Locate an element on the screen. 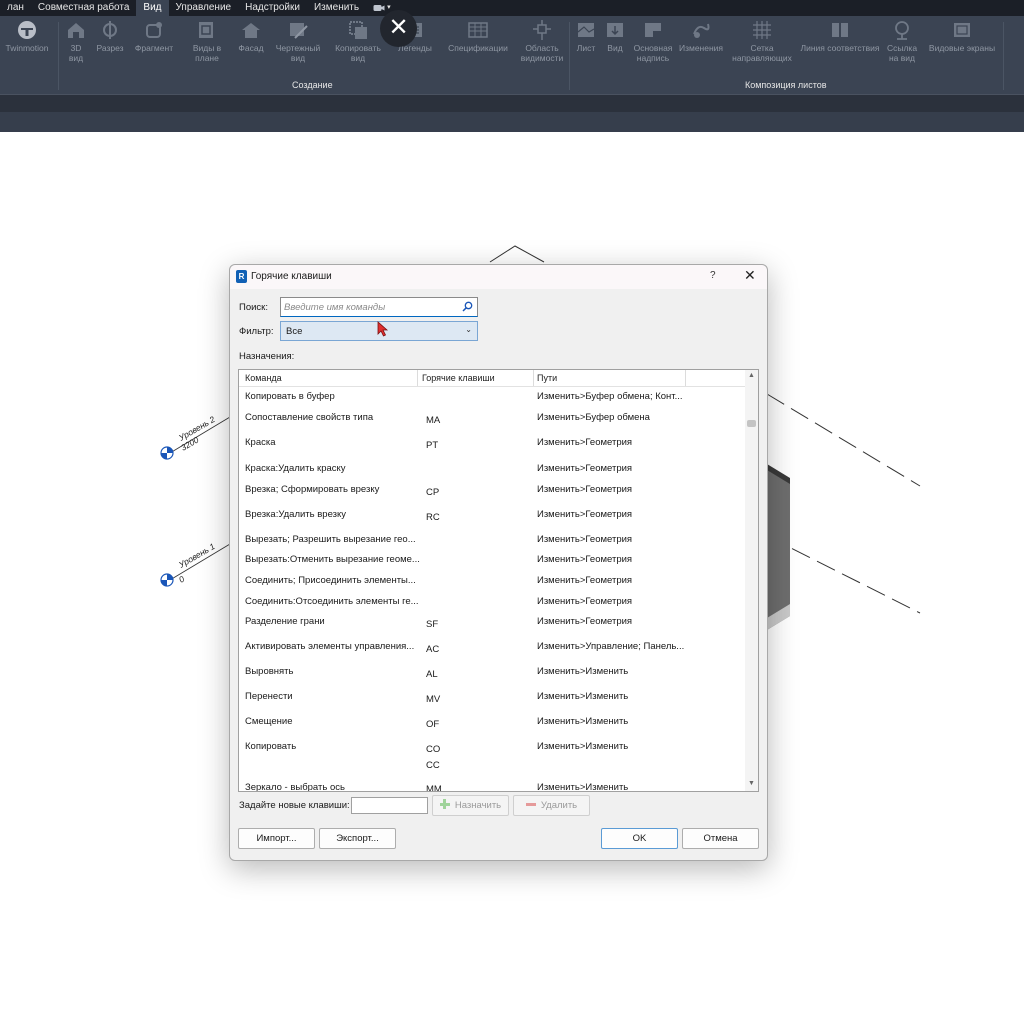  viewports-button: Видовые экраны is located at coordinates (962, 36).